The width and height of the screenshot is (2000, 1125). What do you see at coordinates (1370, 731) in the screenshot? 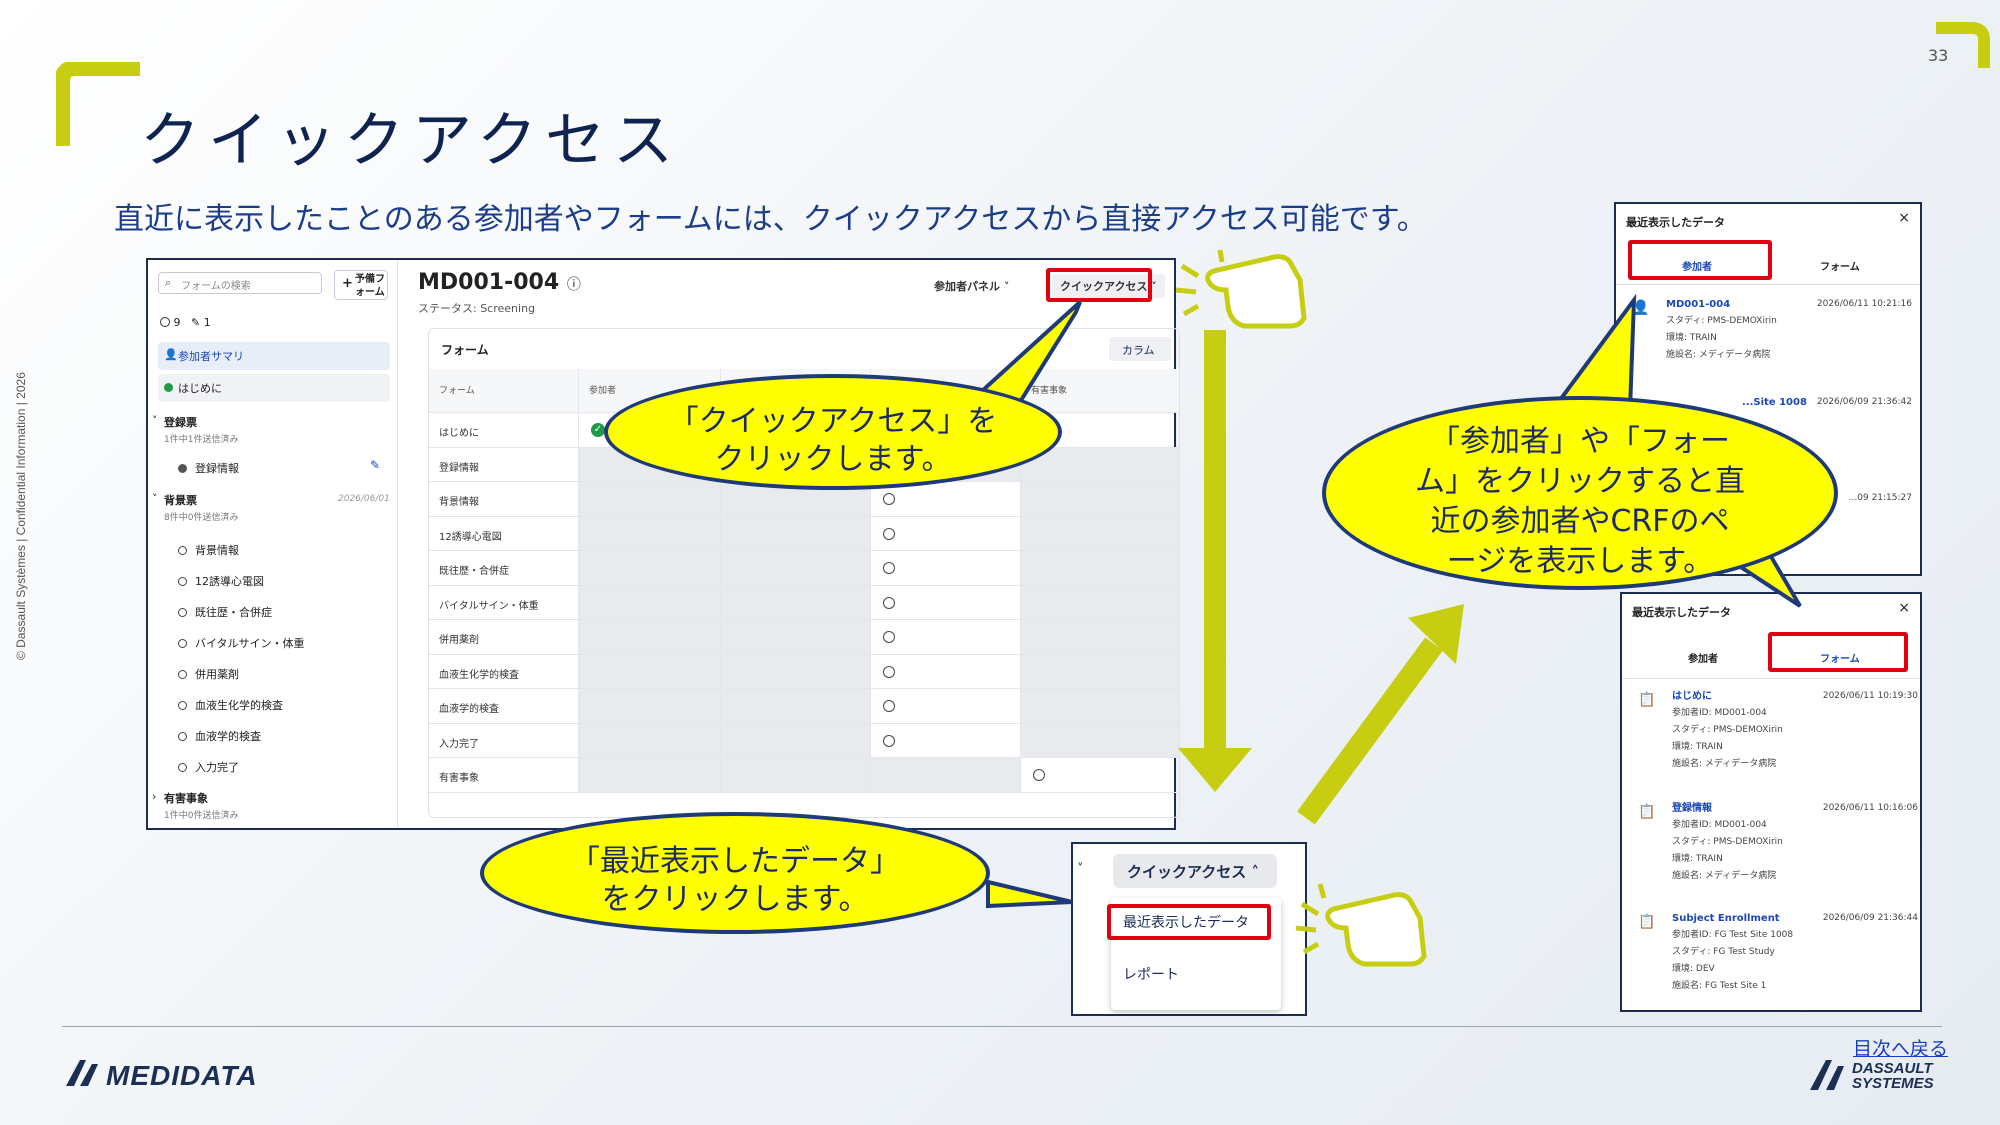
I see `arrow-diag-shaft` at bounding box center [1370, 731].